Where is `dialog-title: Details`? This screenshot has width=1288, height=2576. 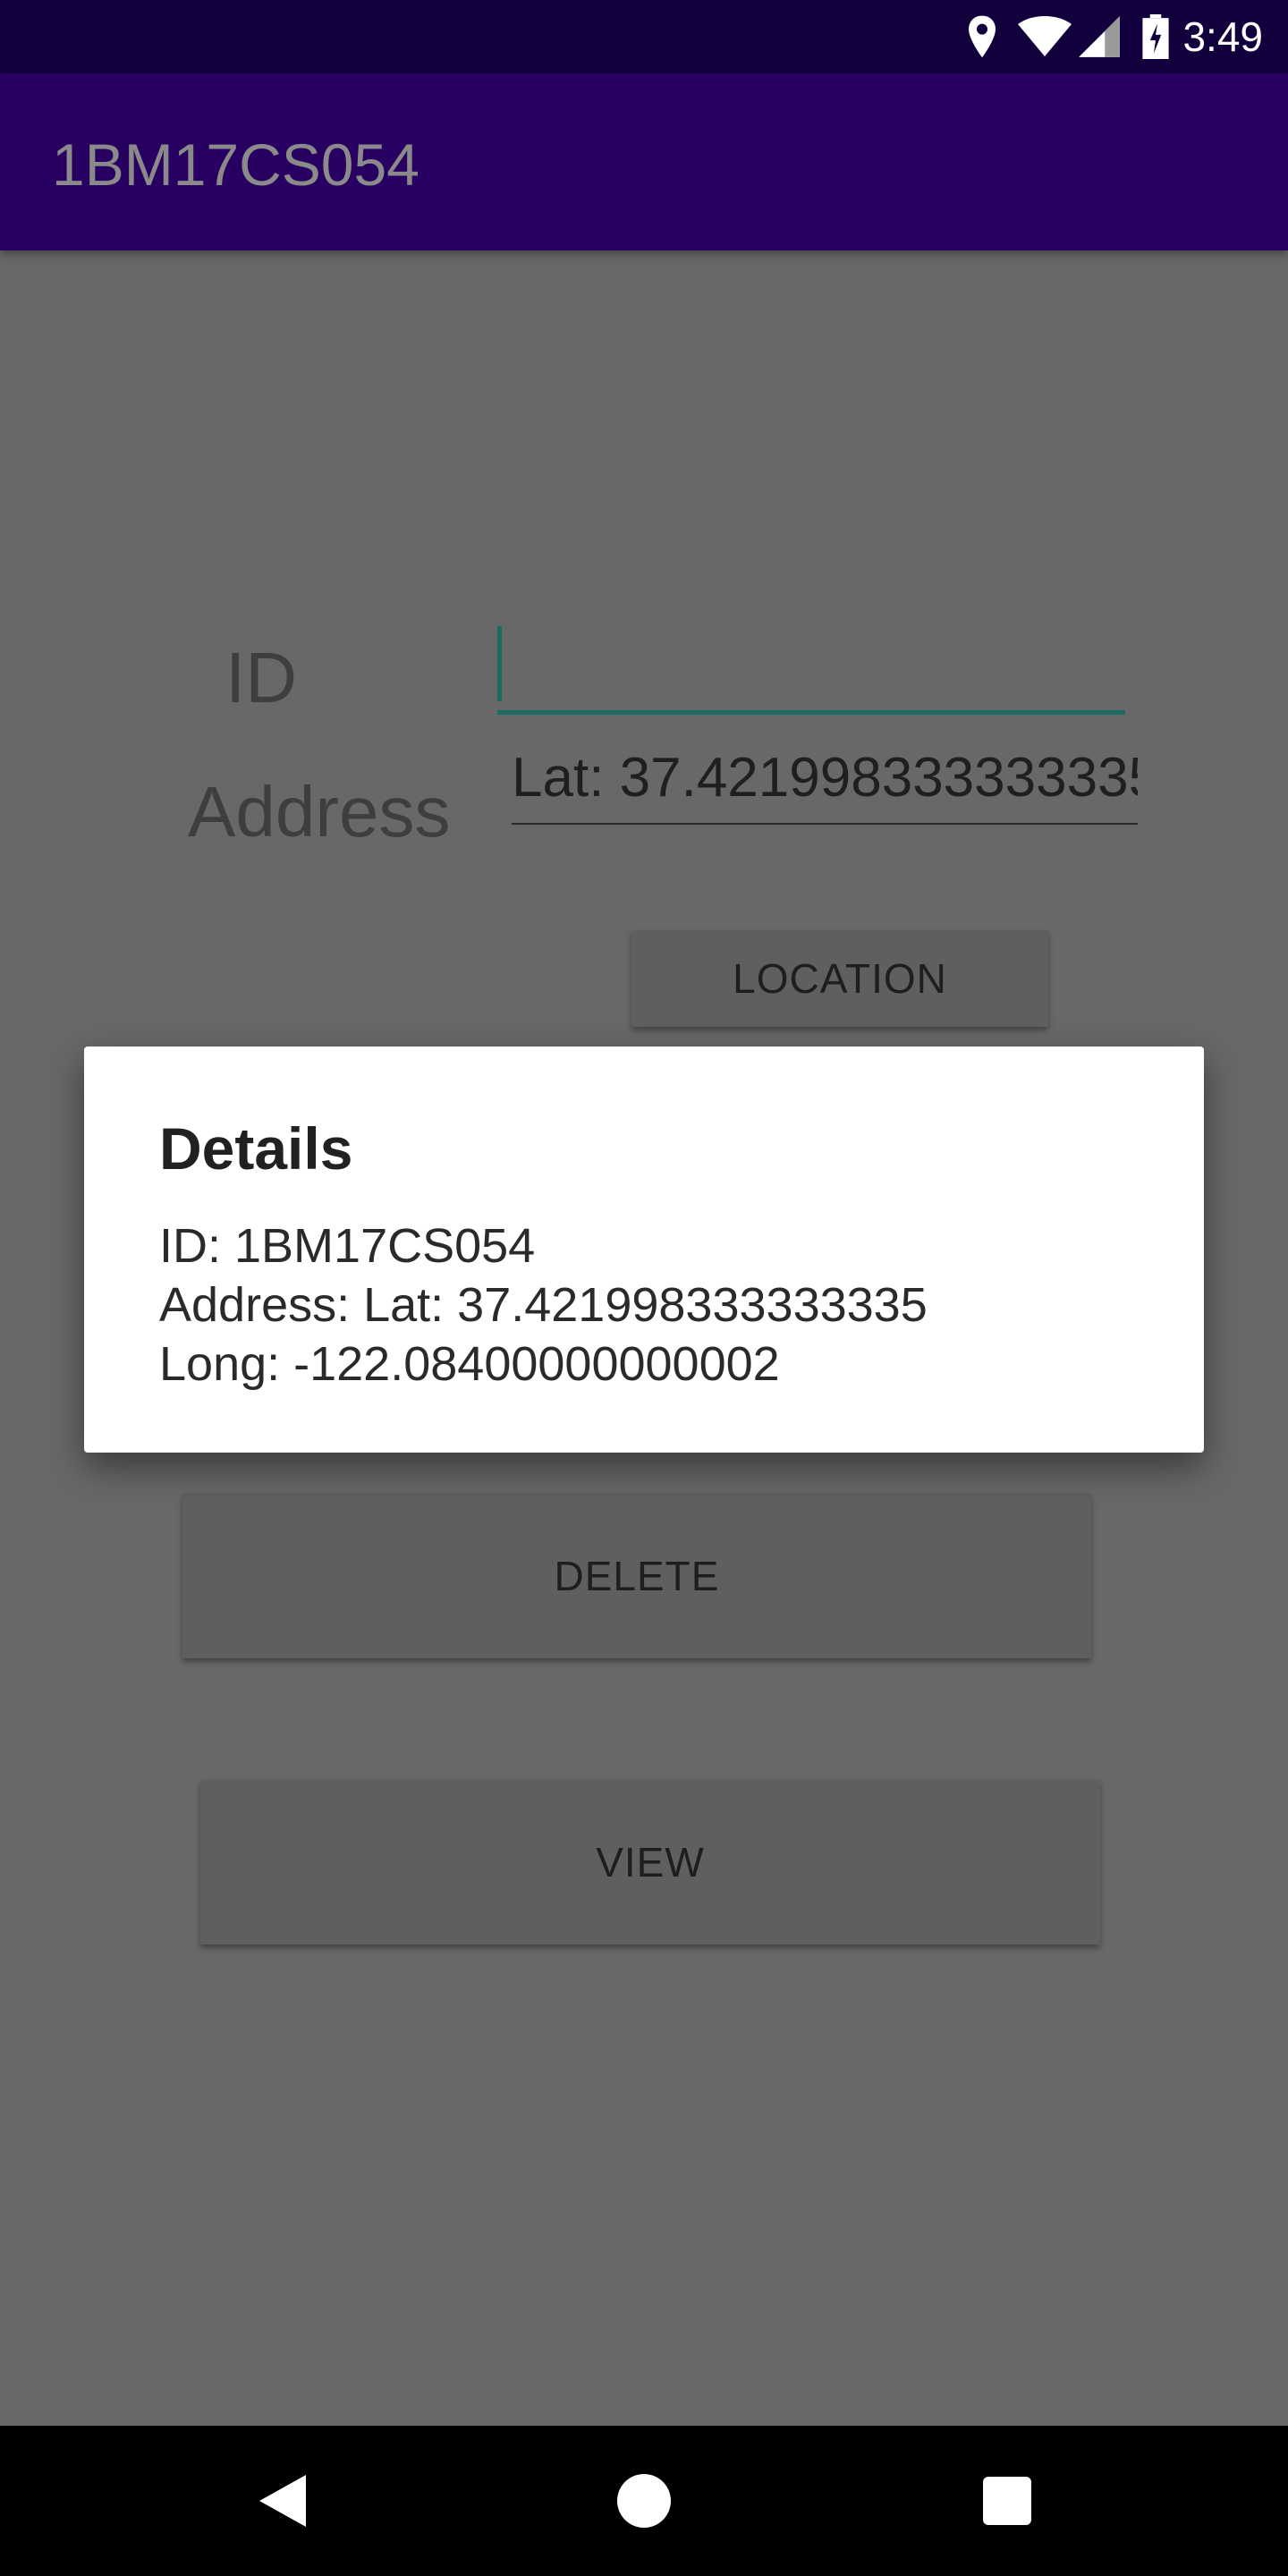 dialog-title: Details is located at coordinates (256, 1148).